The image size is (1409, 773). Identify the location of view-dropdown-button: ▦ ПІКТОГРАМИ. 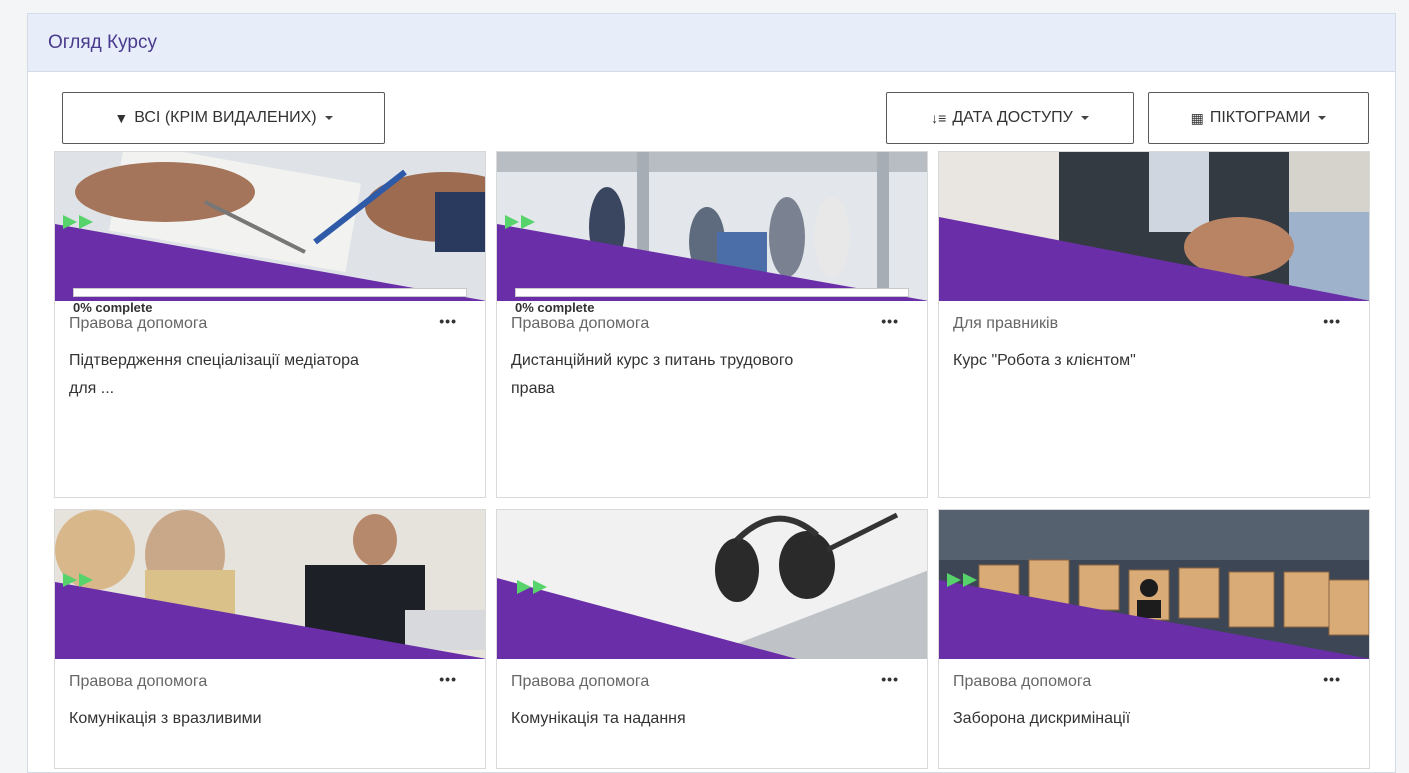
(1258, 118).